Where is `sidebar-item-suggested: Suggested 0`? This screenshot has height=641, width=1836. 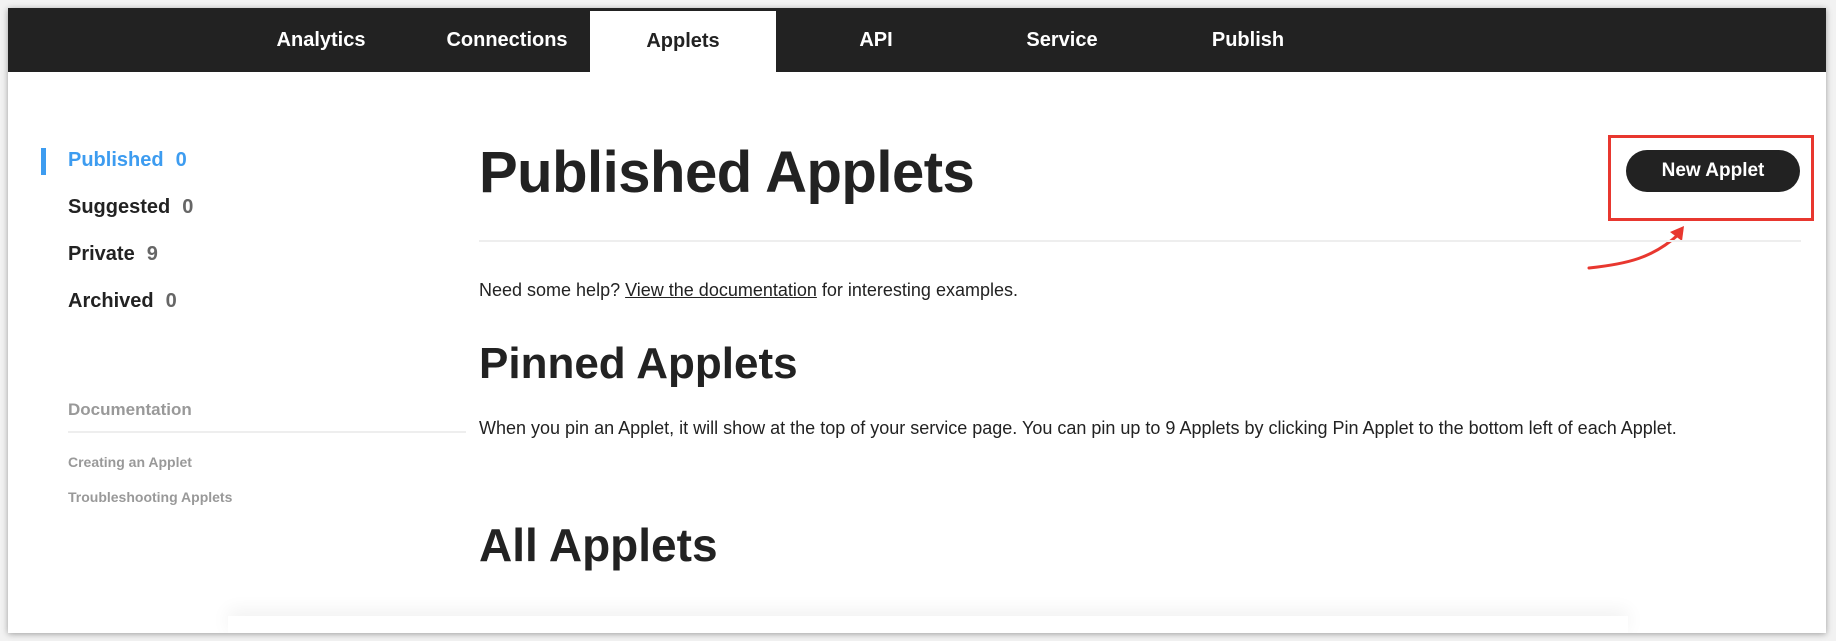
sidebar-item-suggested: Suggested 0 is located at coordinates (253, 218).